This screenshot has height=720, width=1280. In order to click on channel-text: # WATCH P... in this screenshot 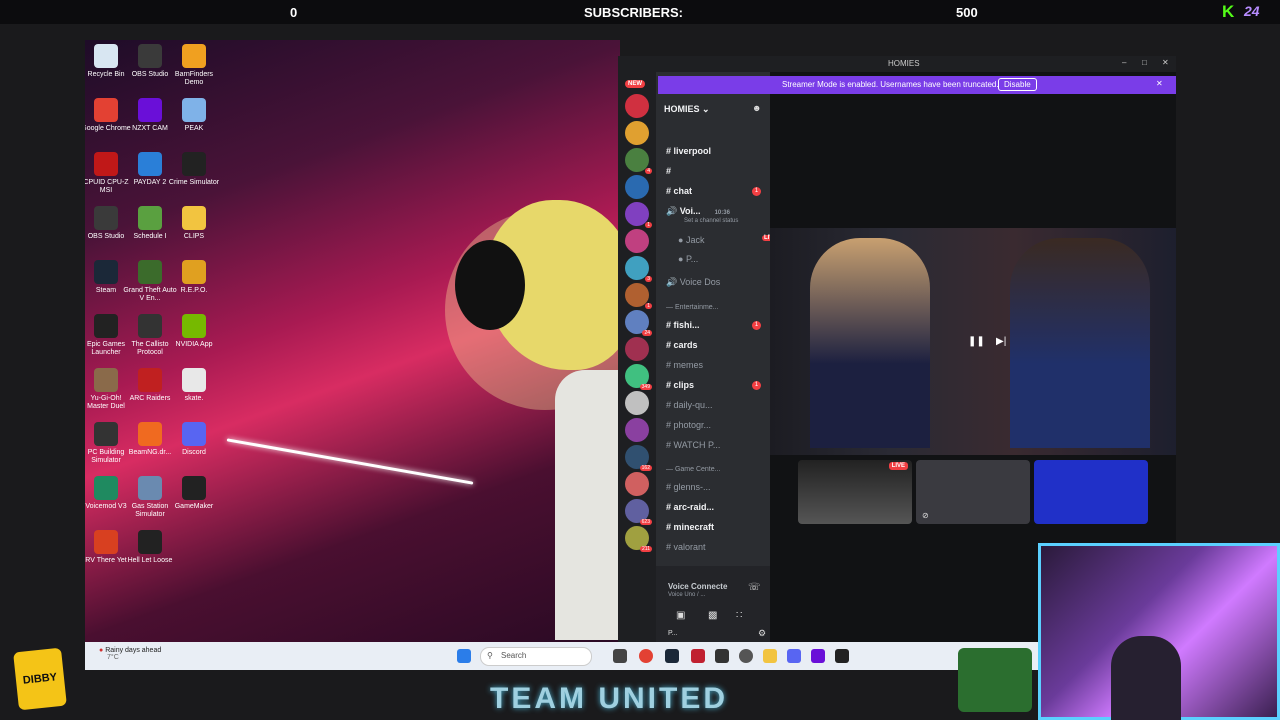, I will do `click(693, 445)`.